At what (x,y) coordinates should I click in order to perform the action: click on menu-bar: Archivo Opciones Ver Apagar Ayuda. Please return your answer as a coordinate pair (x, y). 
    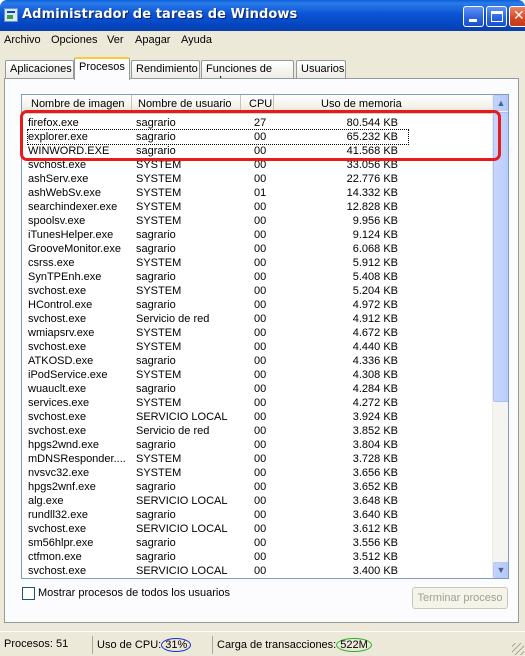
    Looking at the image, I should click on (262, 41).